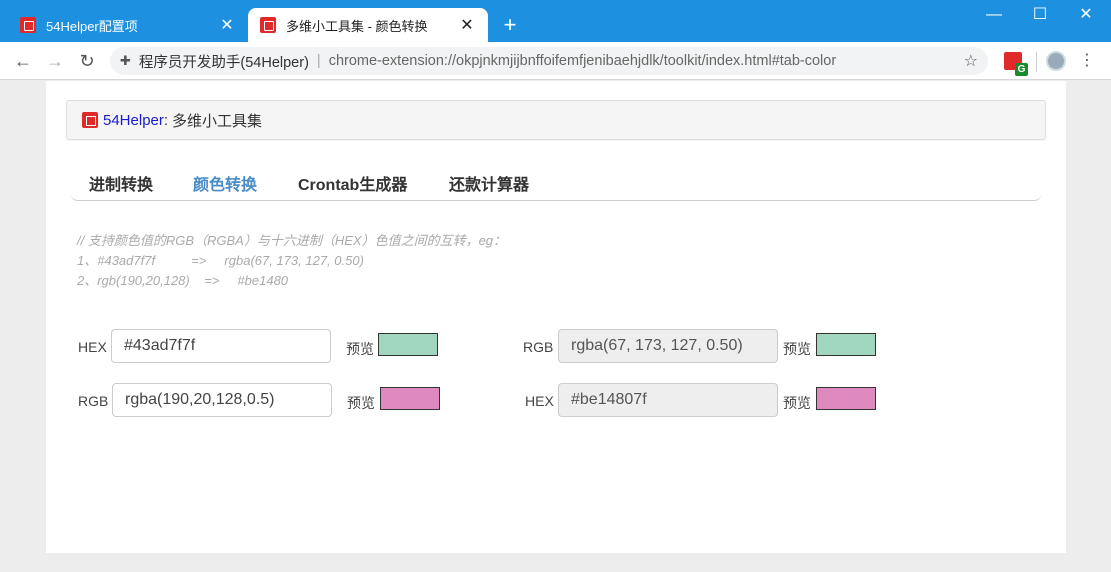  I want to click on header-colon: :, so click(166, 120).